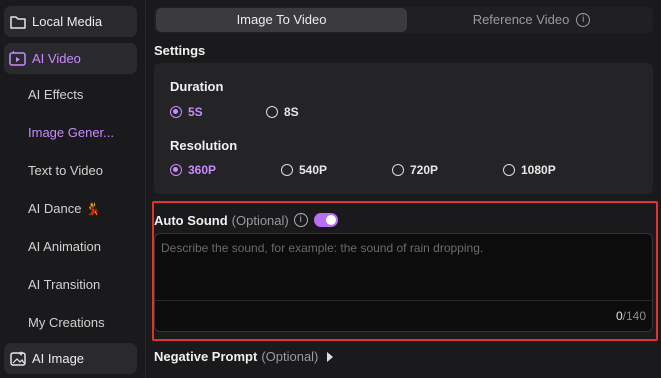 Image resolution: width=661 pixels, height=378 pixels. I want to click on resolution-option-360p: 360P, so click(193, 170).